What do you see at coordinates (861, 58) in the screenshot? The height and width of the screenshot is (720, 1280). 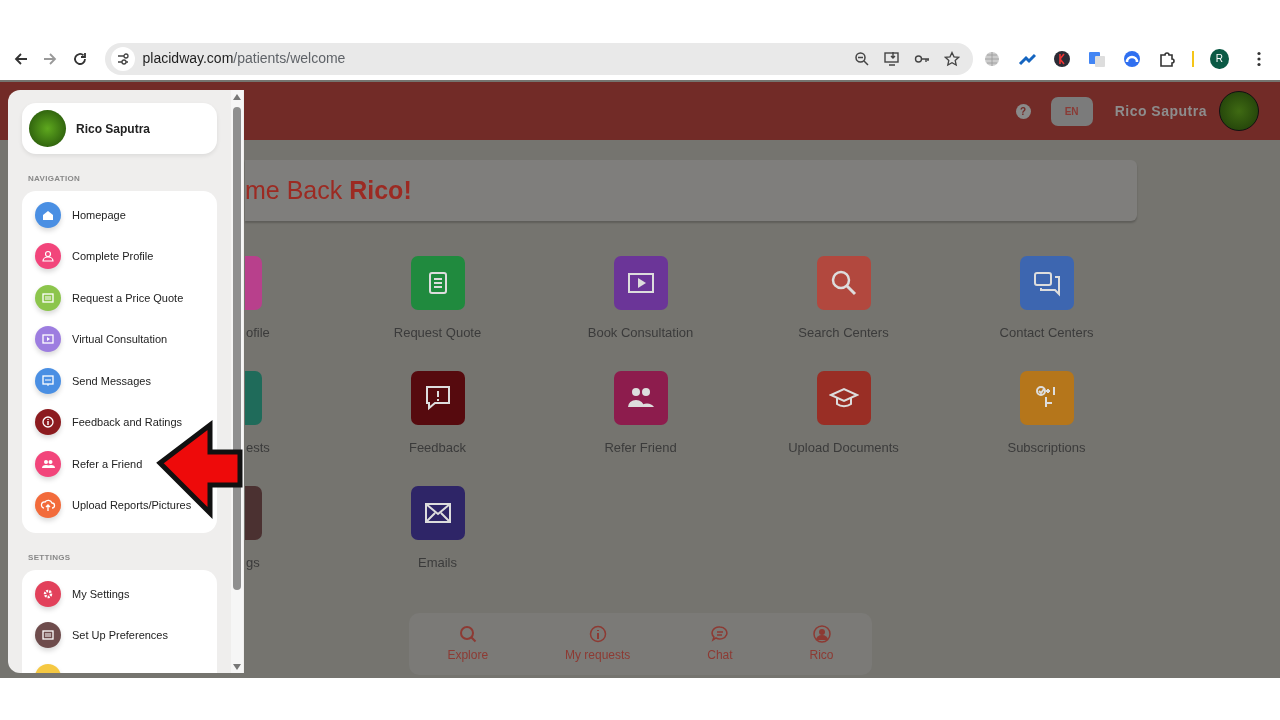 I see `zoom-out-icon` at bounding box center [861, 58].